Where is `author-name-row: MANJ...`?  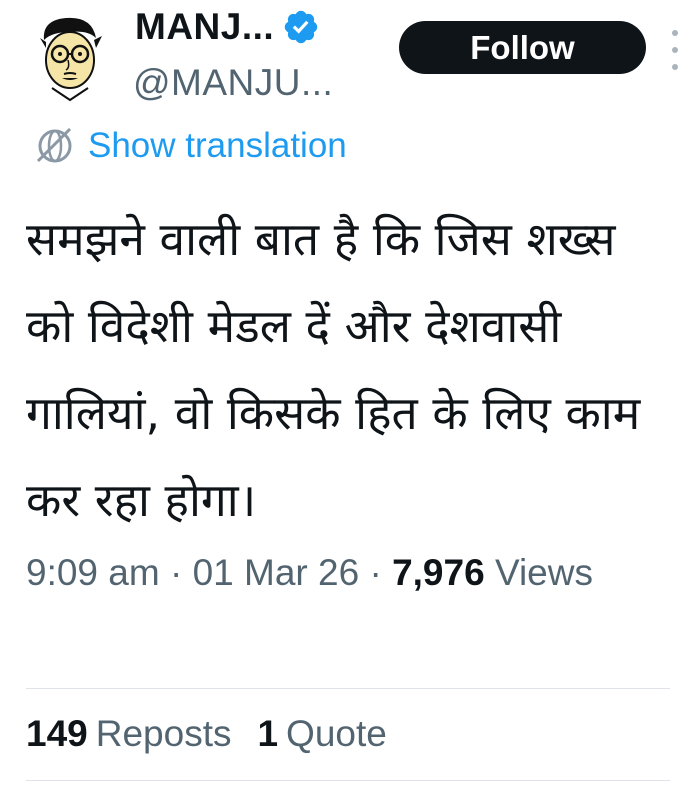
author-name-row: MANJ... is located at coordinates (227, 27).